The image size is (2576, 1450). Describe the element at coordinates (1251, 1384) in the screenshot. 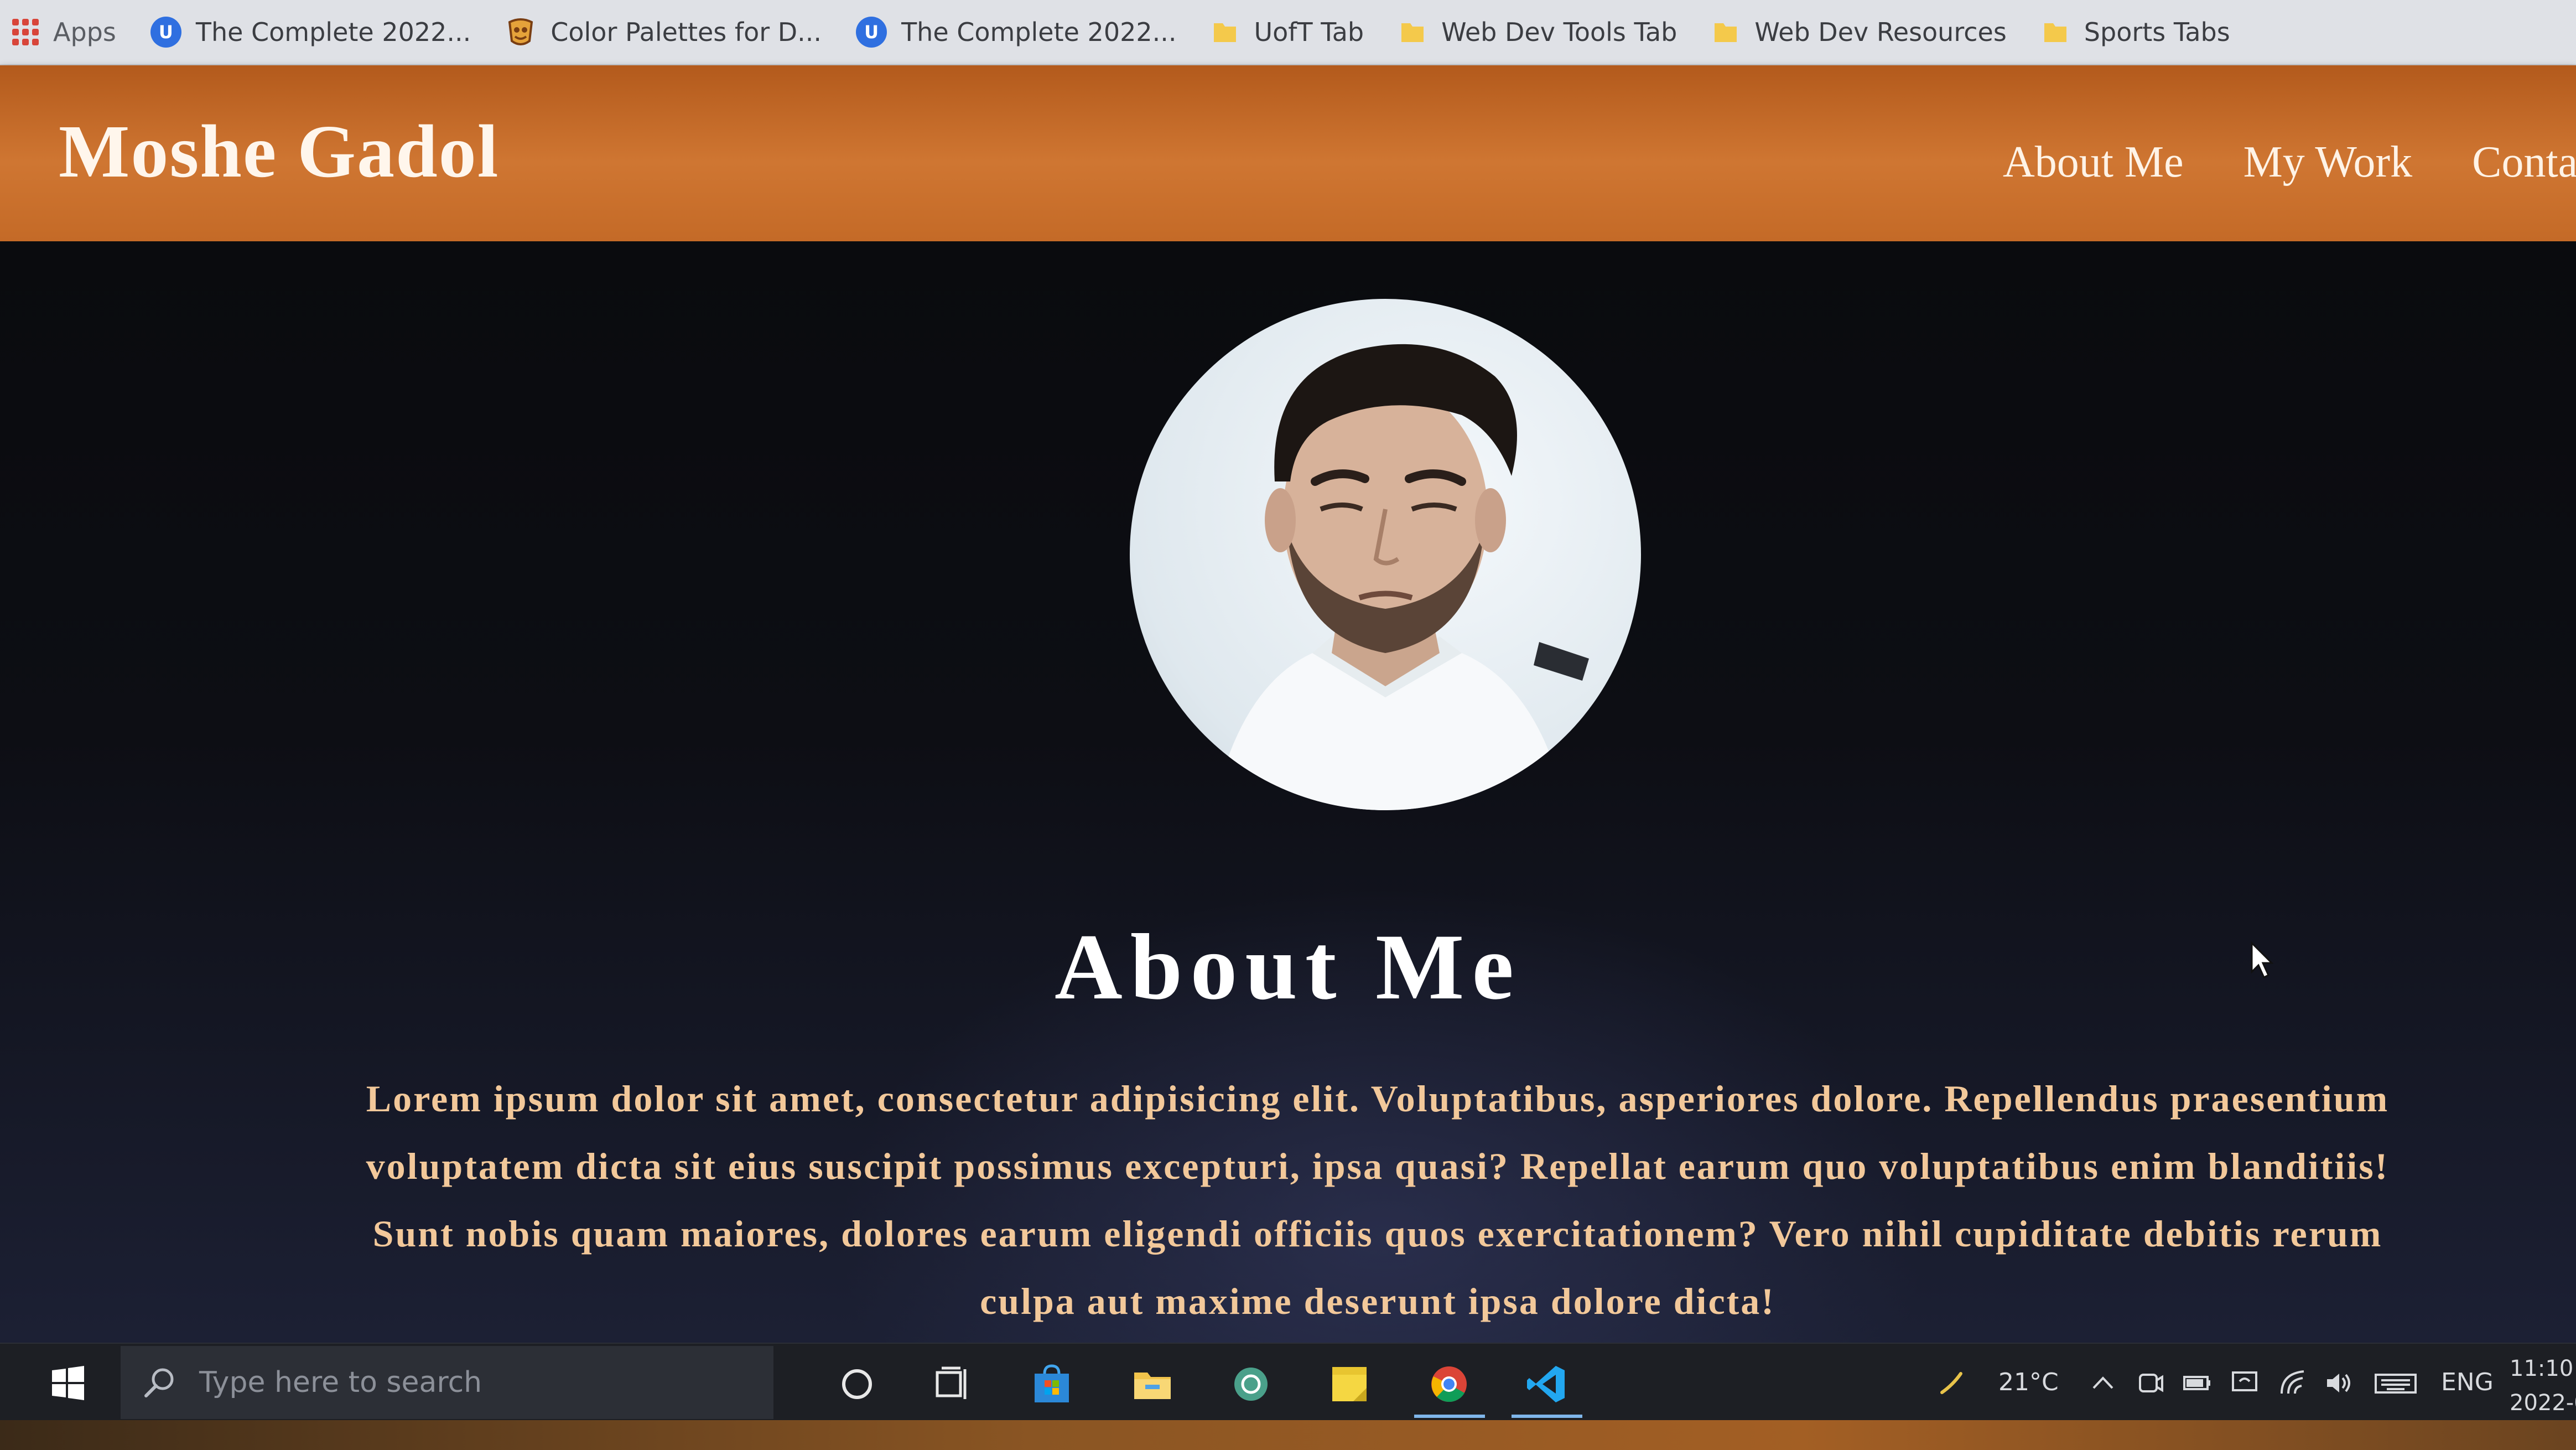

I see `chatgpt-icon` at that location.